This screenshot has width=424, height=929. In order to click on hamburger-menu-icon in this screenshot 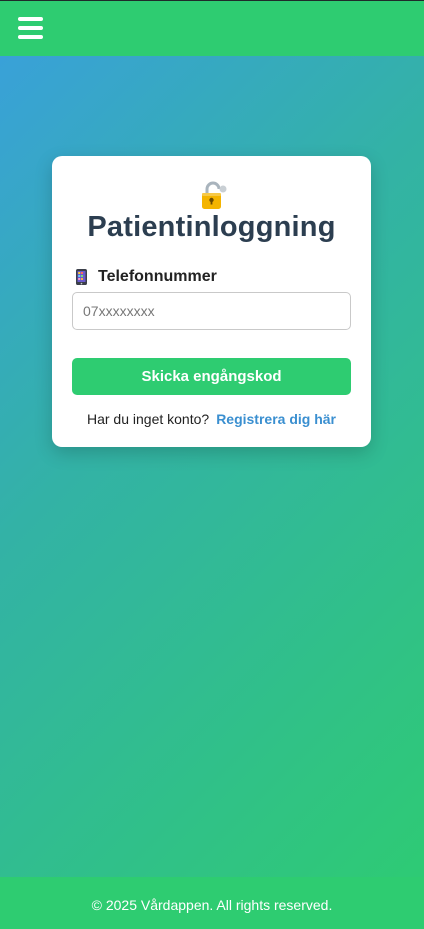, I will do `click(30, 28)`.